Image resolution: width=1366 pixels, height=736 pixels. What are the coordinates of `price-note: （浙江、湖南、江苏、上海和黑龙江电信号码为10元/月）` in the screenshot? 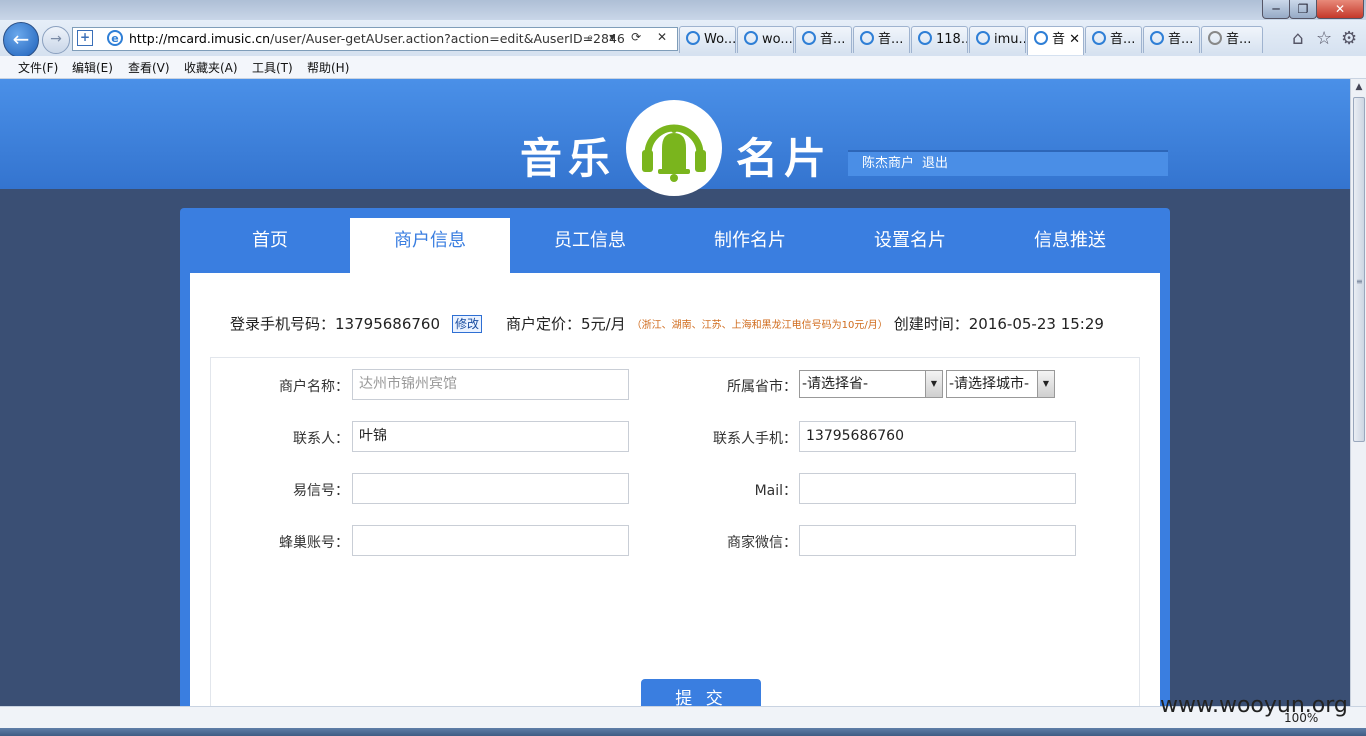 It's located at (759, 325).